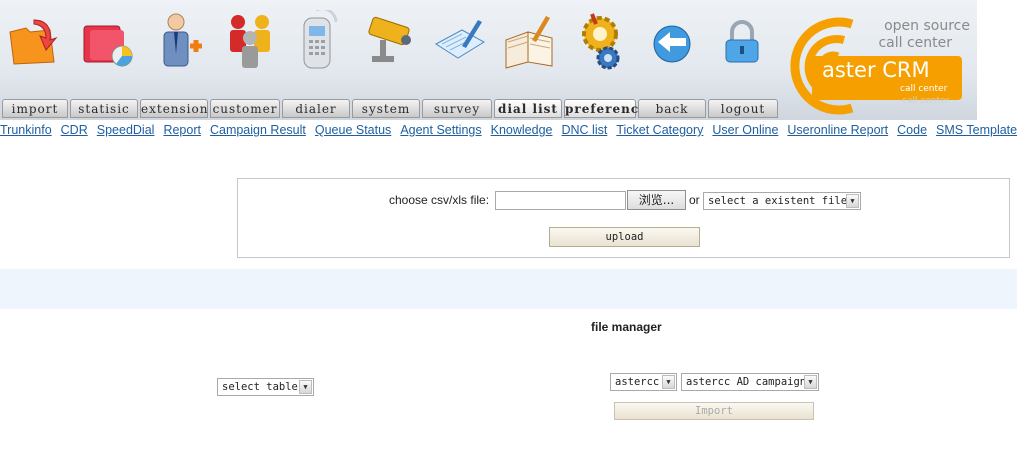  Describe the element at coordinates (528, 108) in the screenshot. I see `tab-dial-list: dial list` at that location.